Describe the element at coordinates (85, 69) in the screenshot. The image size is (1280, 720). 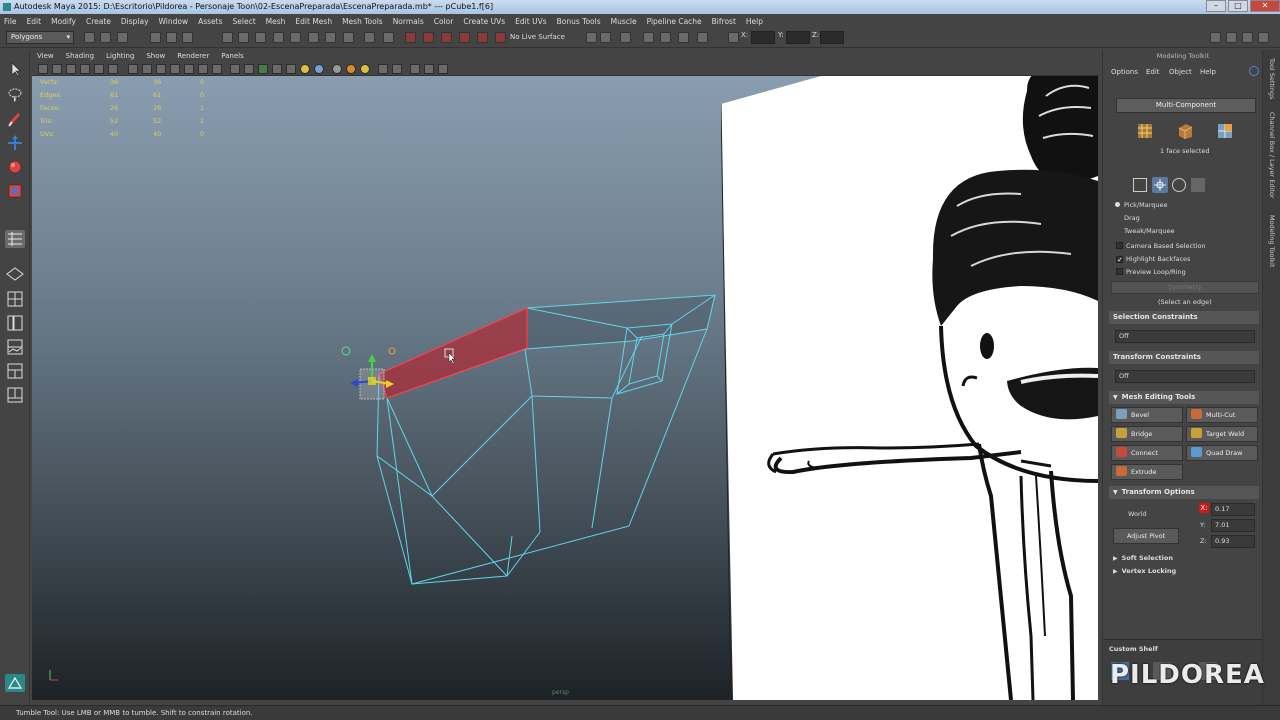
I see `image-plane-icon` at that location.